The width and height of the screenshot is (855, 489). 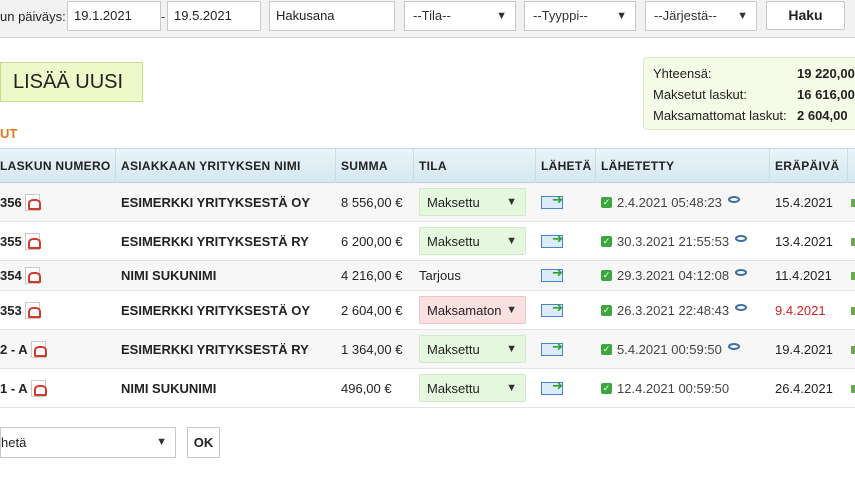 I want to click on bulk-action-select: hetä ▼, so click(x=88, y=442).